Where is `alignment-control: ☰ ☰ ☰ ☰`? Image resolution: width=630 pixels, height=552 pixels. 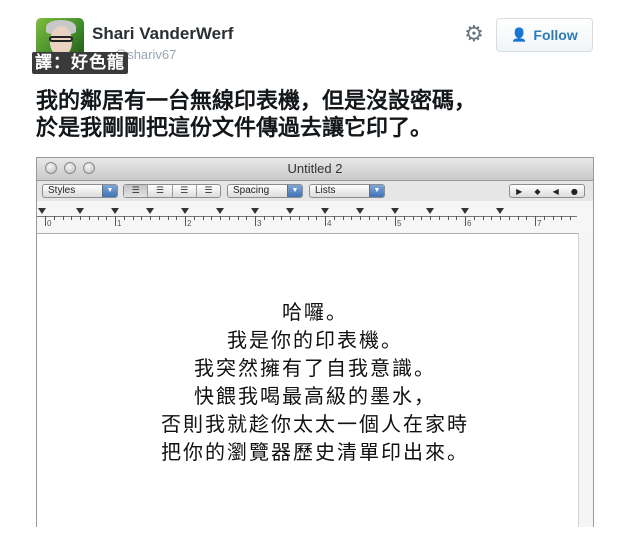 alignment-control: ☰ ☰ ☰ ☰ is located at coordinates (172, 191).